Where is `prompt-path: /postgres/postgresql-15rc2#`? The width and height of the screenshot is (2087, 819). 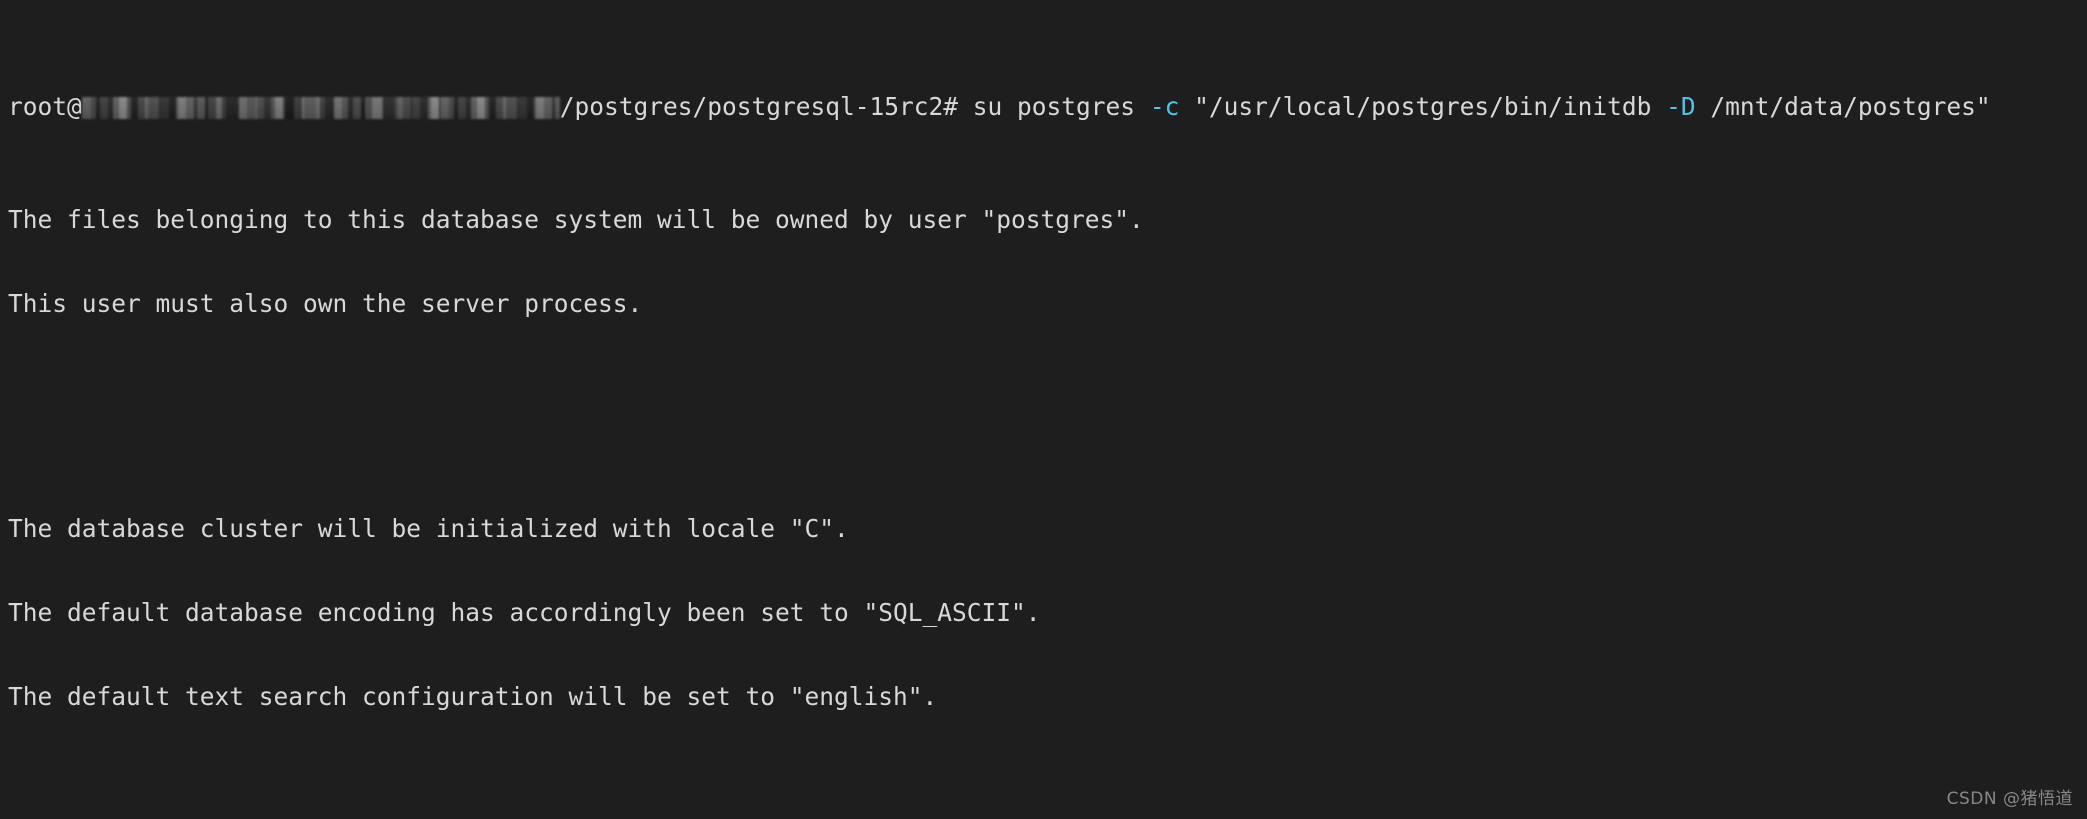 prompt-path: /postgres/postgresql-15rc2# is located at coordinates (766, 107).